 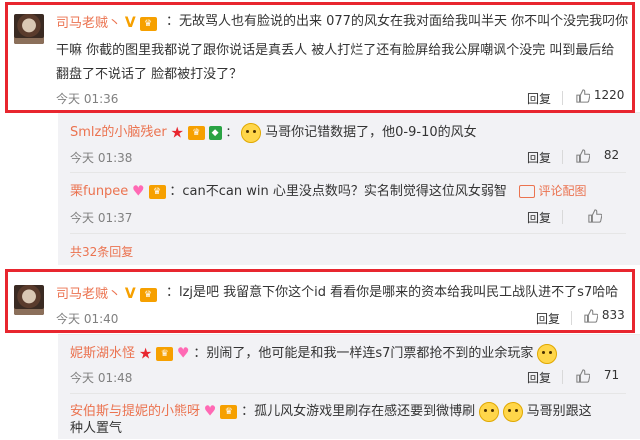 What do you see at coordinates (611, 155) in the screenshot?
I see `like-count: 82` at bounding box center [611, 155].